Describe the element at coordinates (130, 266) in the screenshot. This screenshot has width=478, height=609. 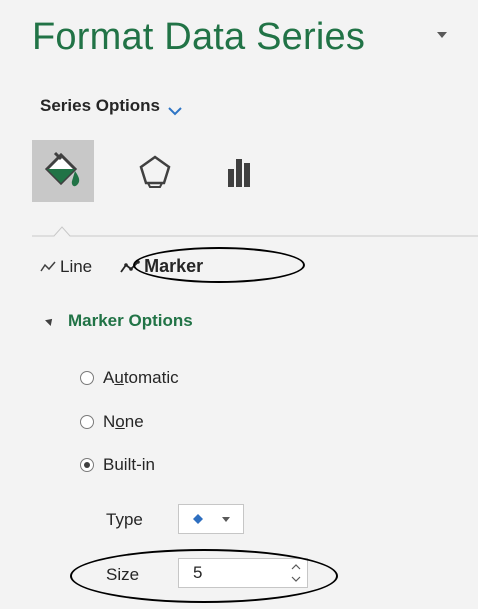
I see `marker-line-icon` at that location.